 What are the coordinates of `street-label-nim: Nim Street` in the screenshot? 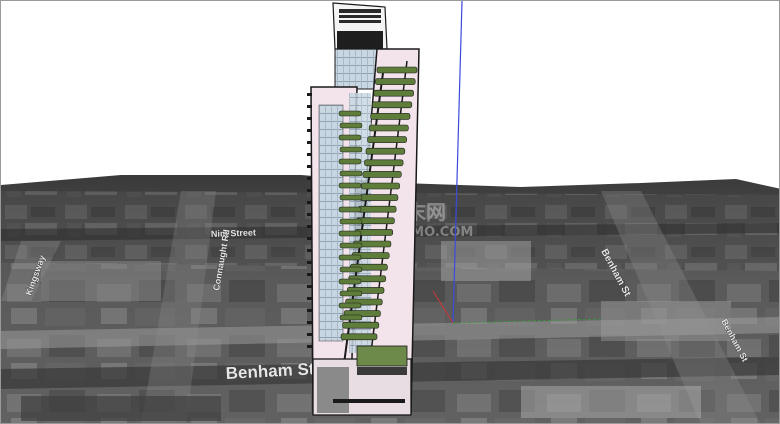 It's located at (233, 233).